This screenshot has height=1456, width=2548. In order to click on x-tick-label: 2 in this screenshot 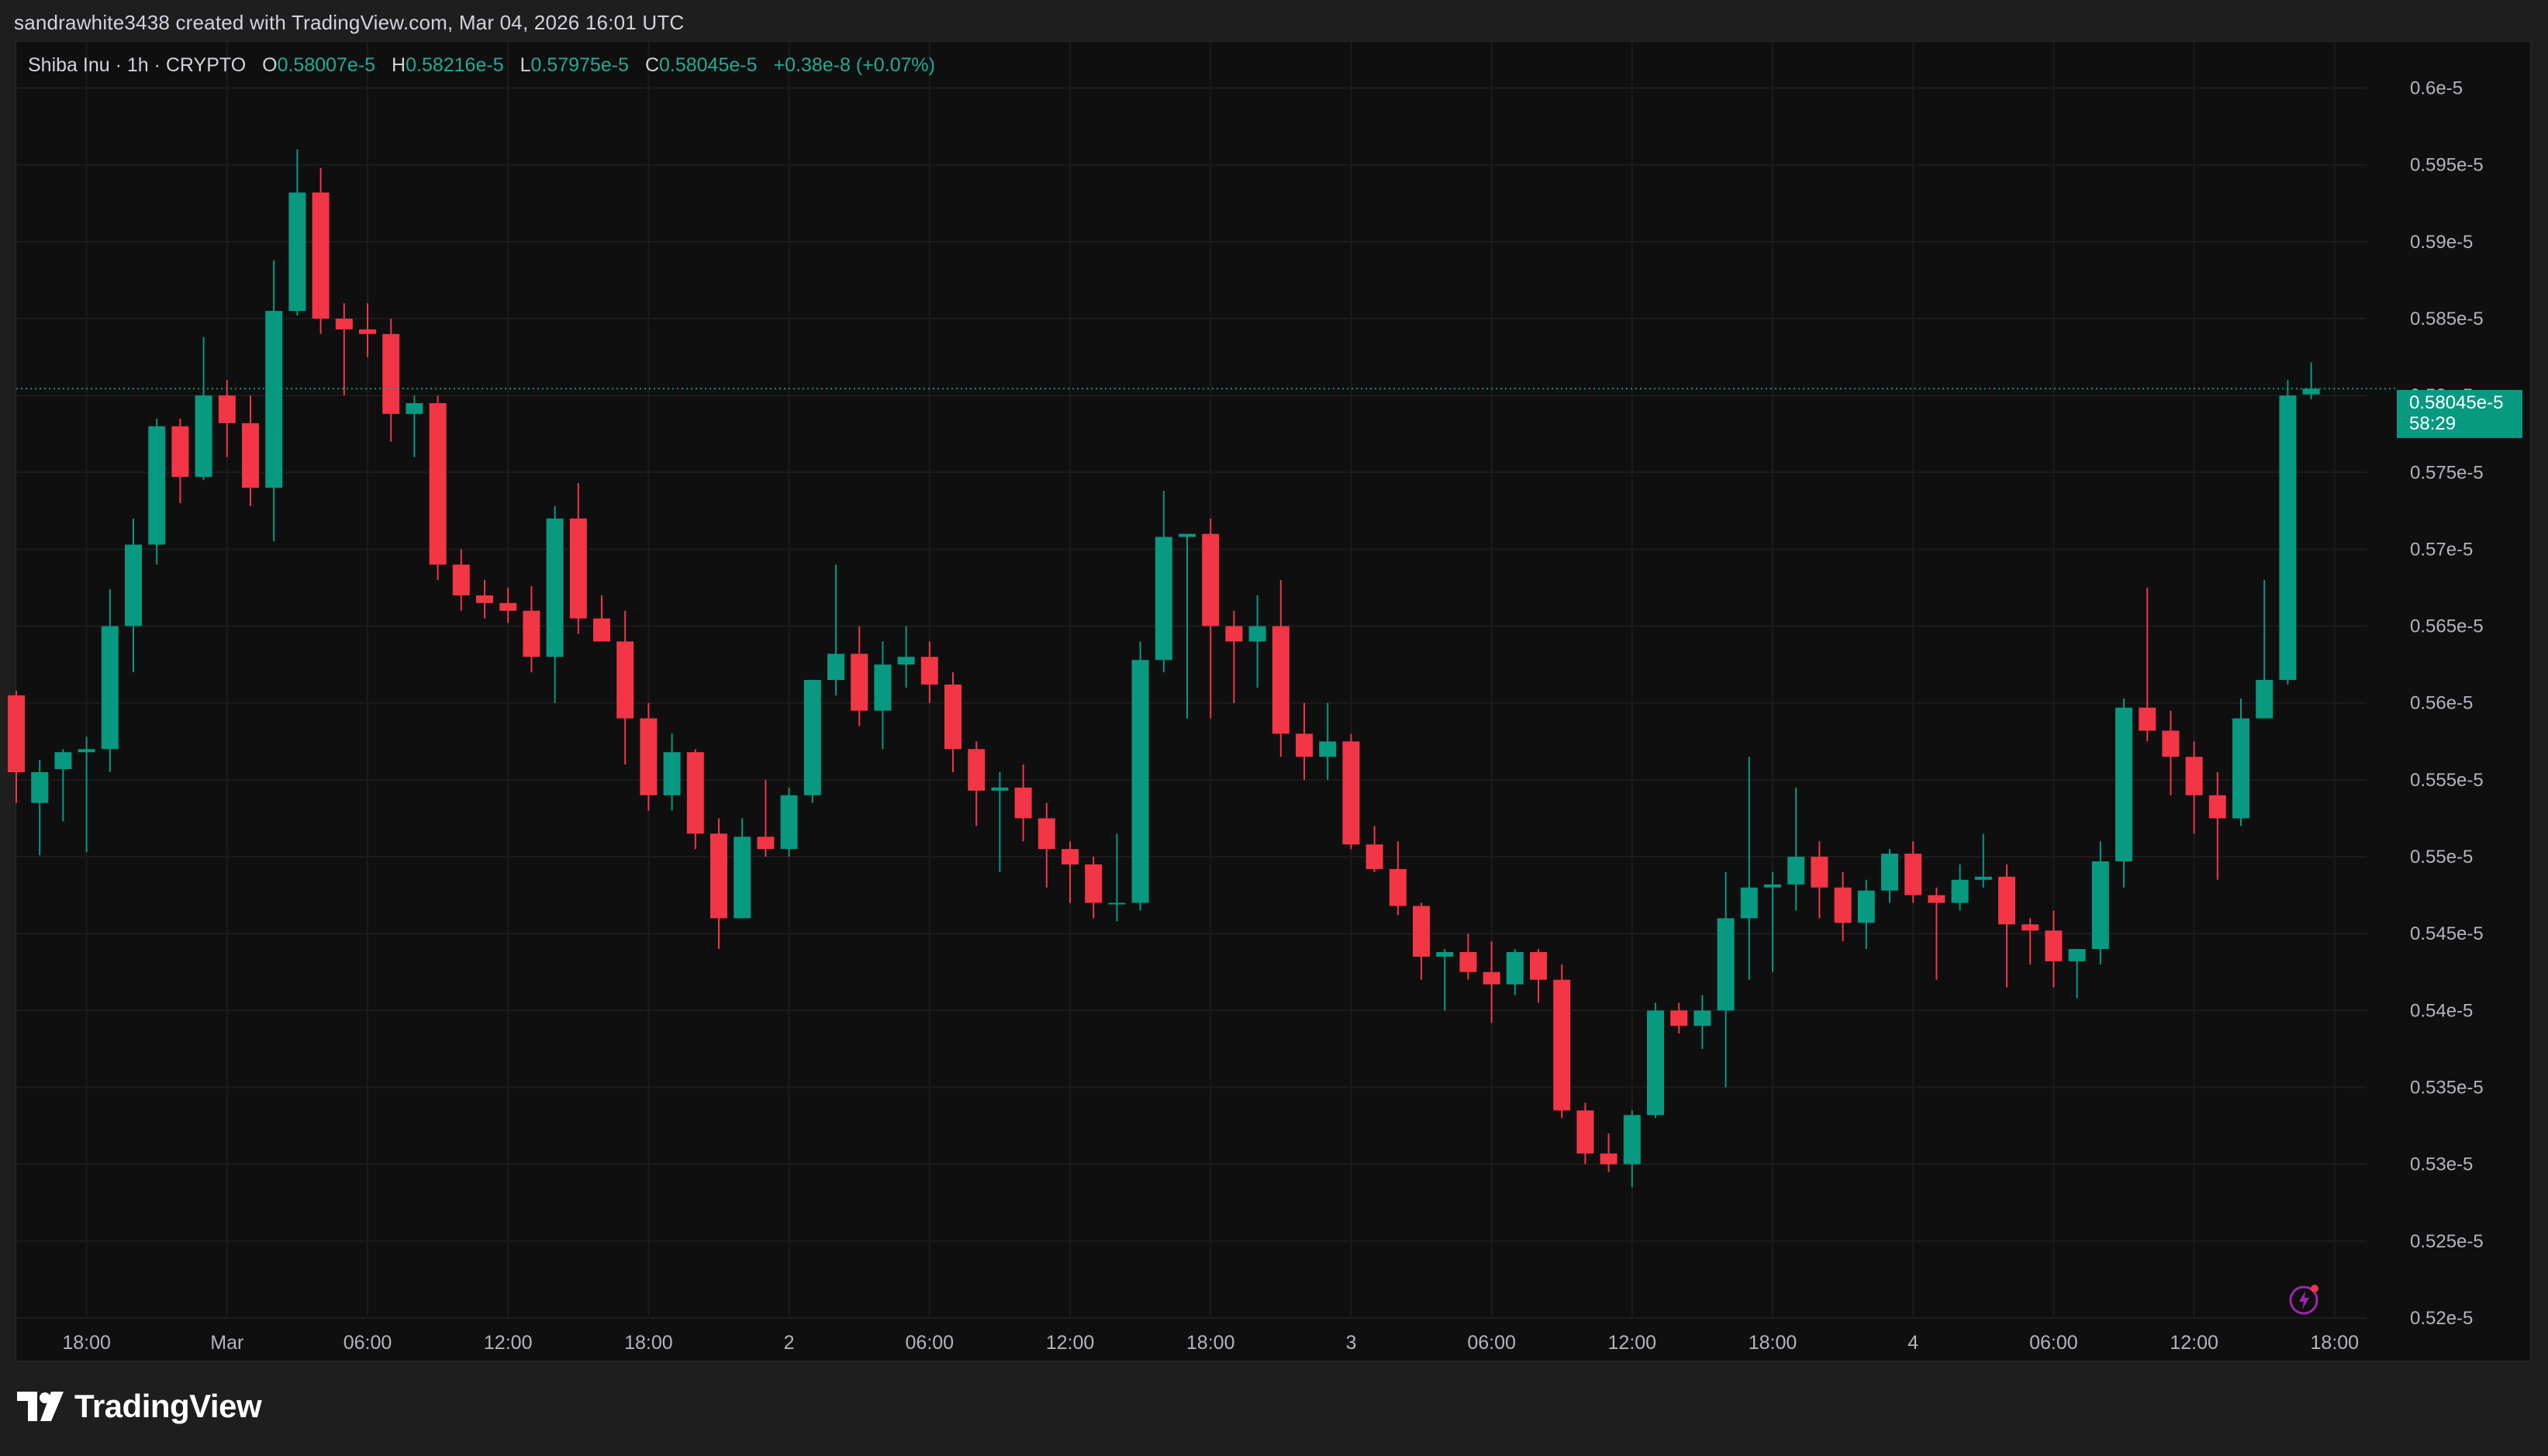, I will do `click(789, 1343)`.